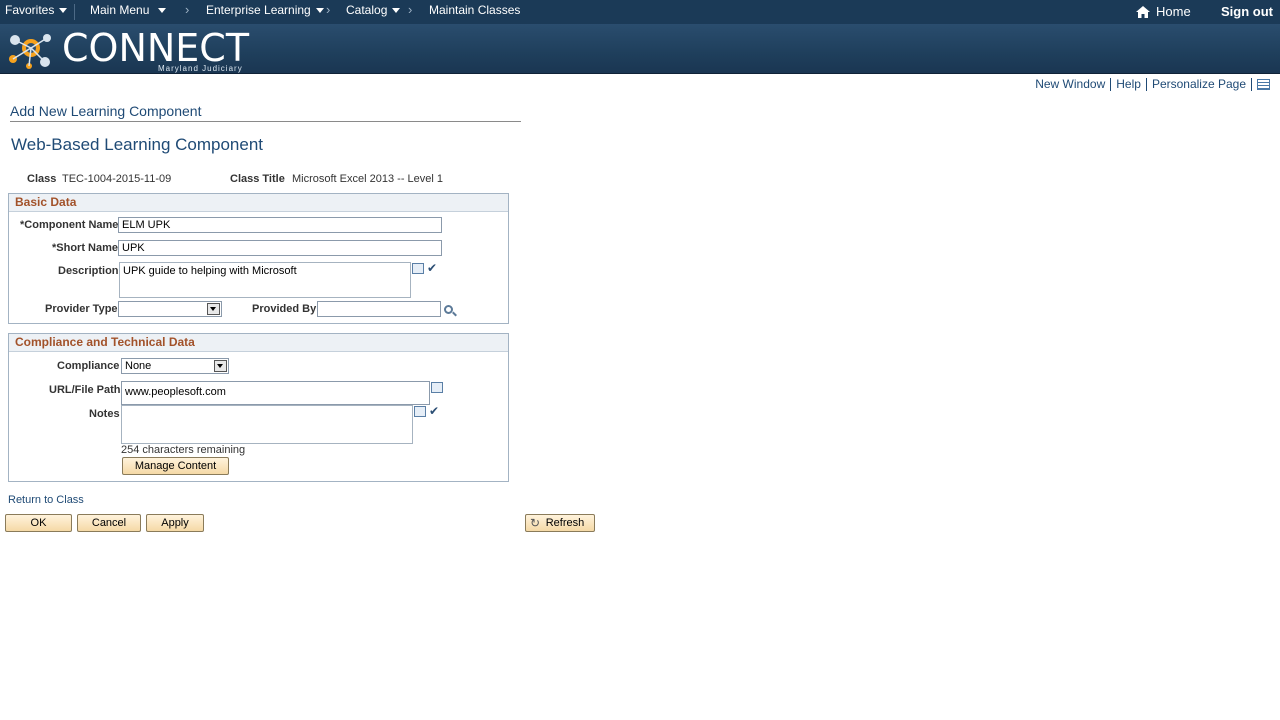 The height and width of the screenshot is (720, 1280). What do you see at coordinates (267, 424) in the screenshot?
I see `notes-textarea` at bounding box center [267, 424].